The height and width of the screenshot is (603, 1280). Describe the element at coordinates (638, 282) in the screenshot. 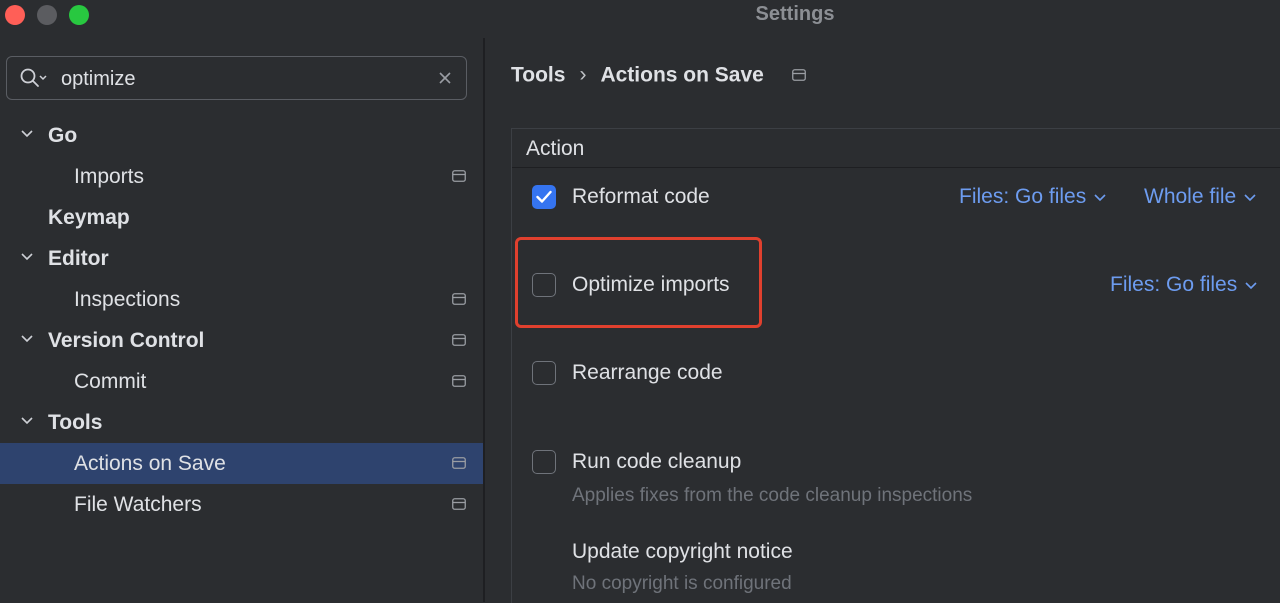

I see `highlight-annotation-box` at that location.